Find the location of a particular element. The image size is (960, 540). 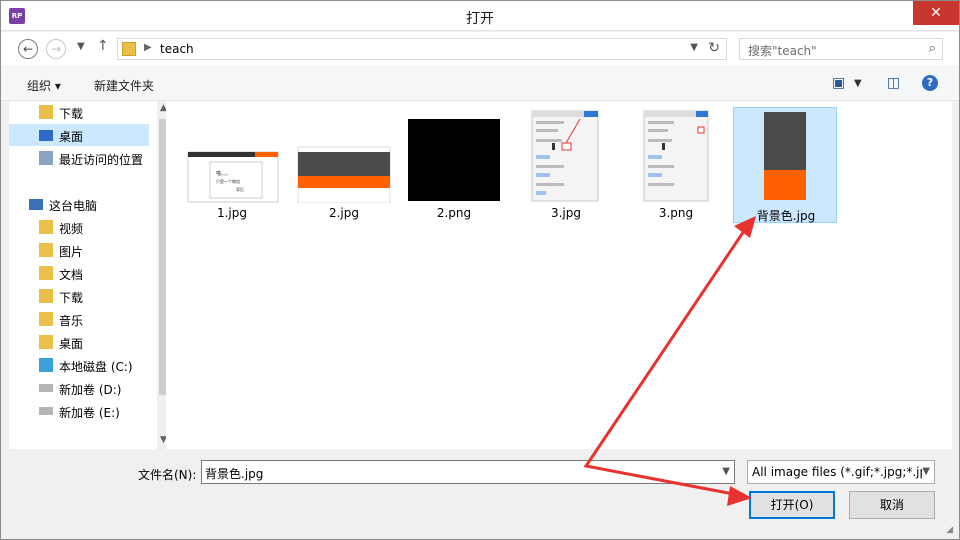

nav-item-label: 视频 is located at coordinates (71, 229).